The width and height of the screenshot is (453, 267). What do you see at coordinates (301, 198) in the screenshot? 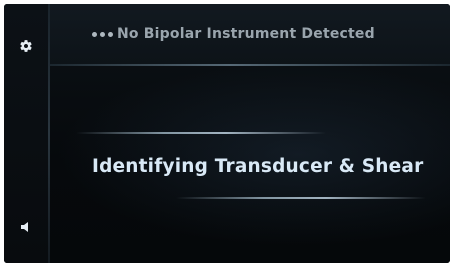
I see `decorative-sweep-bottom` at bounding box center [301, 198].